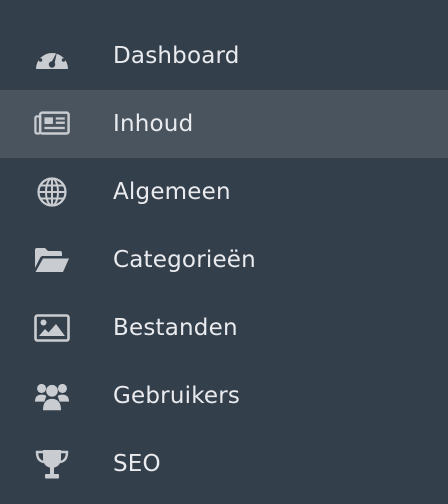 Image resolution: width=448 pixels, height=504 pixels. Describe the element at coordinates (172, 192) in the screenshot. I see `sidebar-item-label: Algemeen` at that location.